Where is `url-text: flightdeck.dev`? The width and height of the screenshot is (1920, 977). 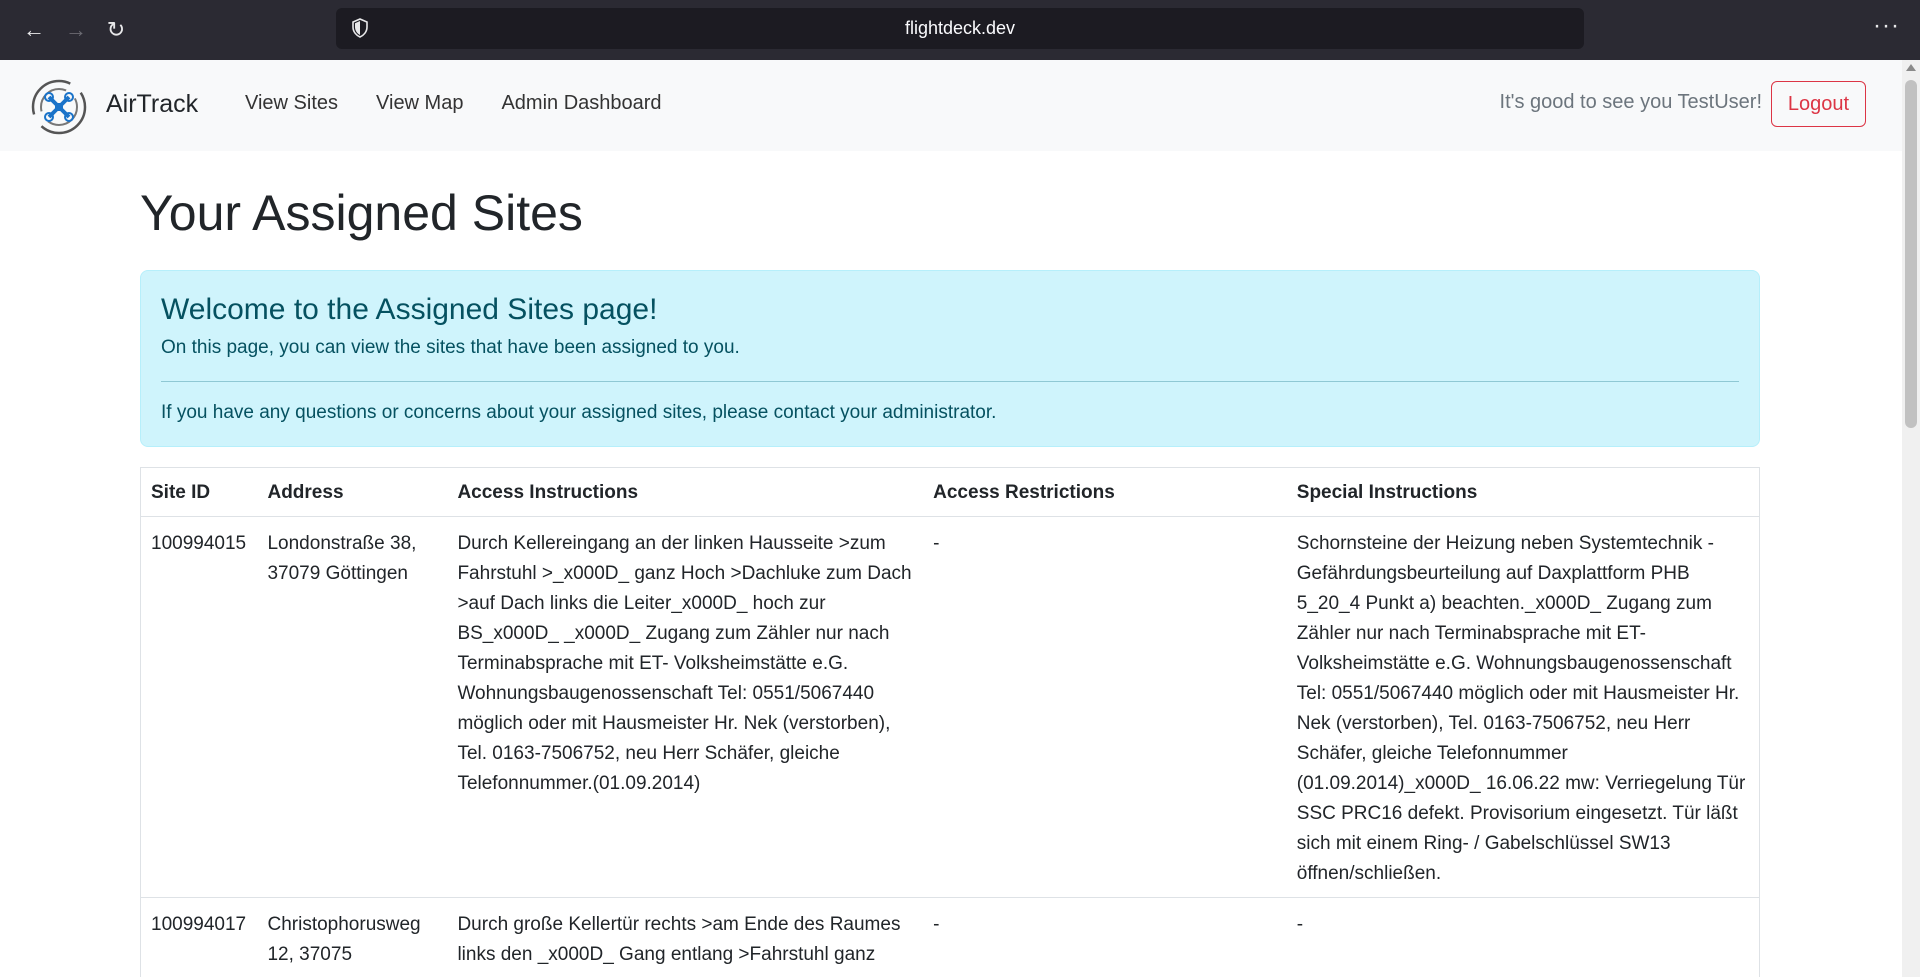 url-text: flightdeck.dev is located at coordinates (960, 28).